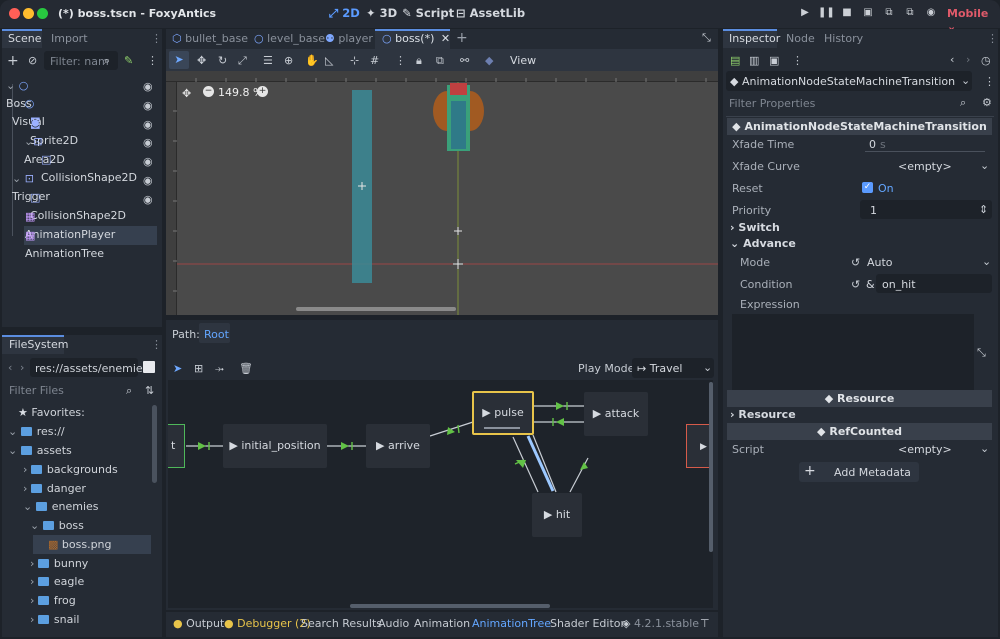  I want to click on fs-danger: › danger, so click(54, 489).